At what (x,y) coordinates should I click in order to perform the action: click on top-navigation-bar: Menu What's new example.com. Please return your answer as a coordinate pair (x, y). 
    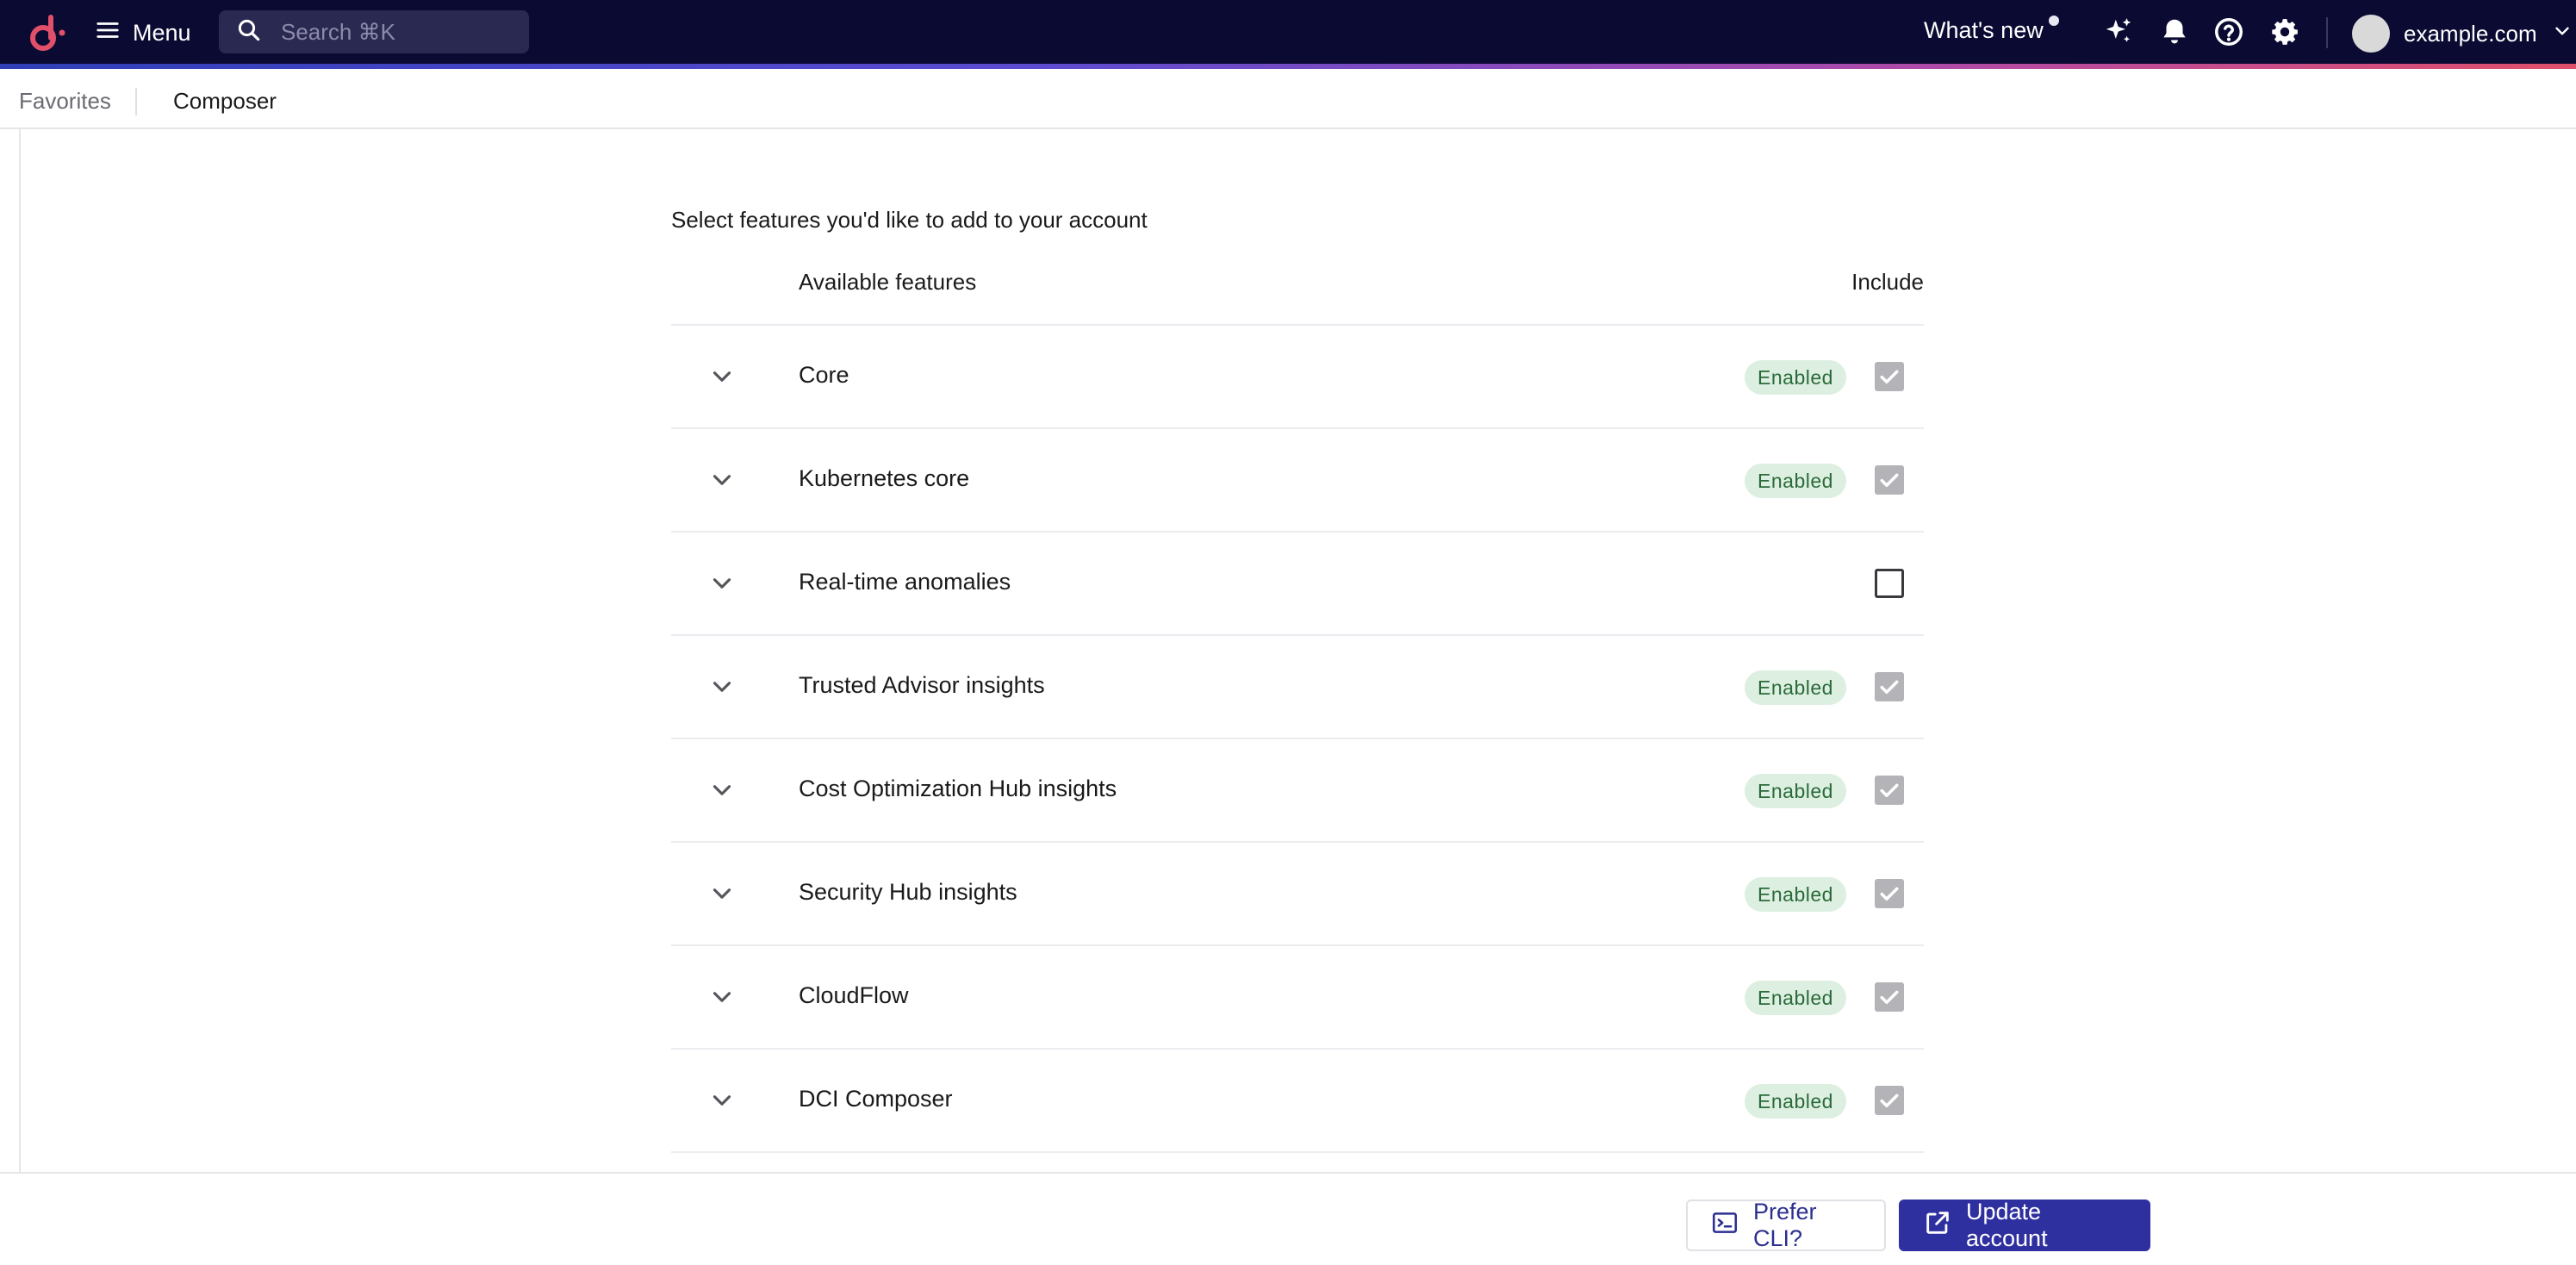
    Looking at the image, I should click on (1288, 34).